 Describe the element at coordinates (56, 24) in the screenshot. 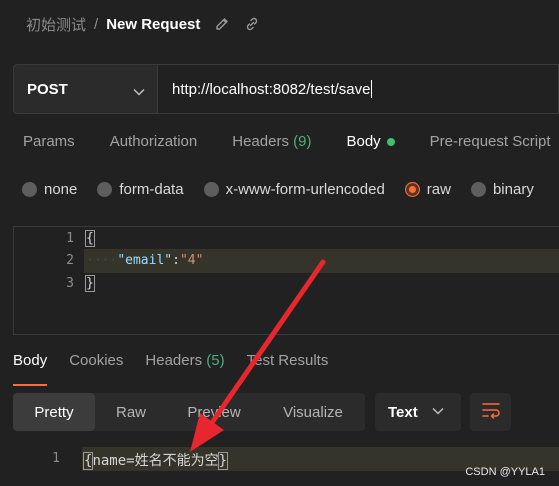

I see `breadcrumb-workspace: 初始测试` at that location.